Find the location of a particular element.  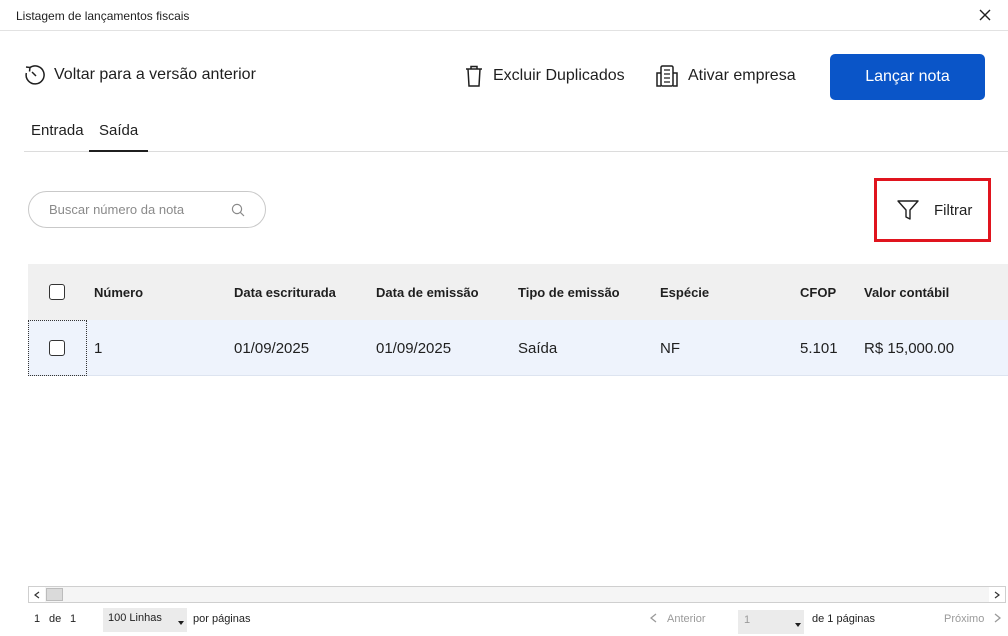

scroll-thumb is located at coordinates (54, 594).